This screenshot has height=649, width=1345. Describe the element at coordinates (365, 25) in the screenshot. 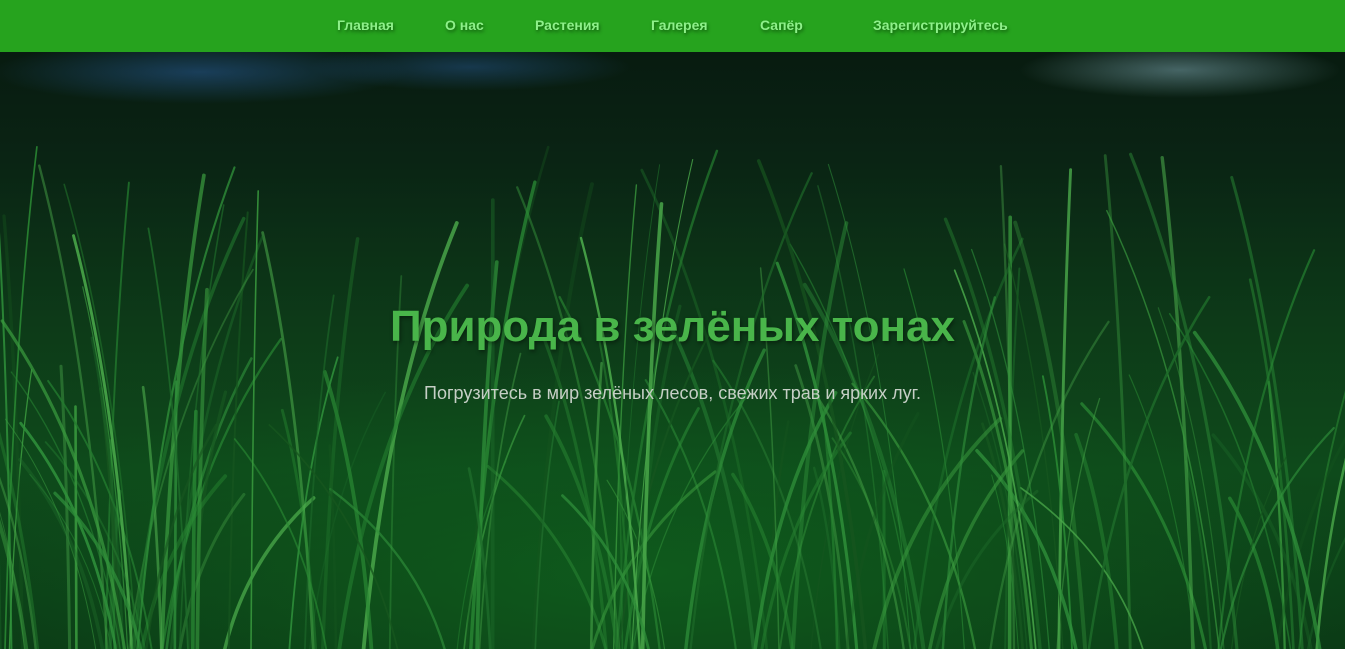

I see `nav-link-home: Главная` at that location.